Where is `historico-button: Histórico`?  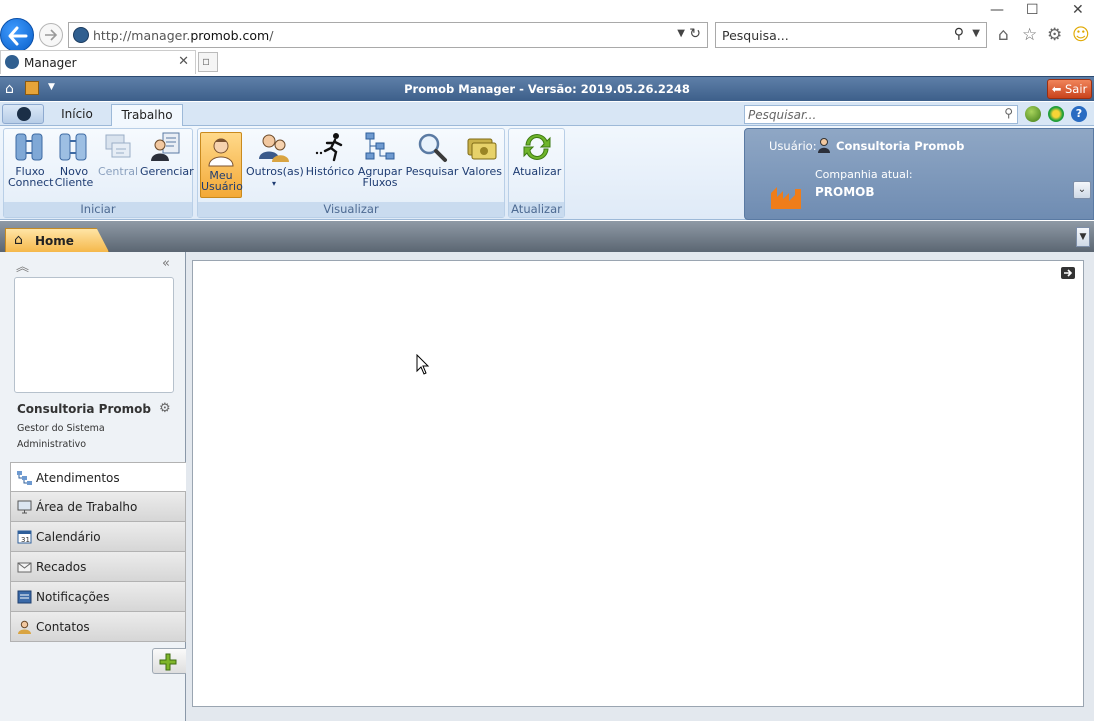
historico-button: Histórico is located at coordinates (330, 154).